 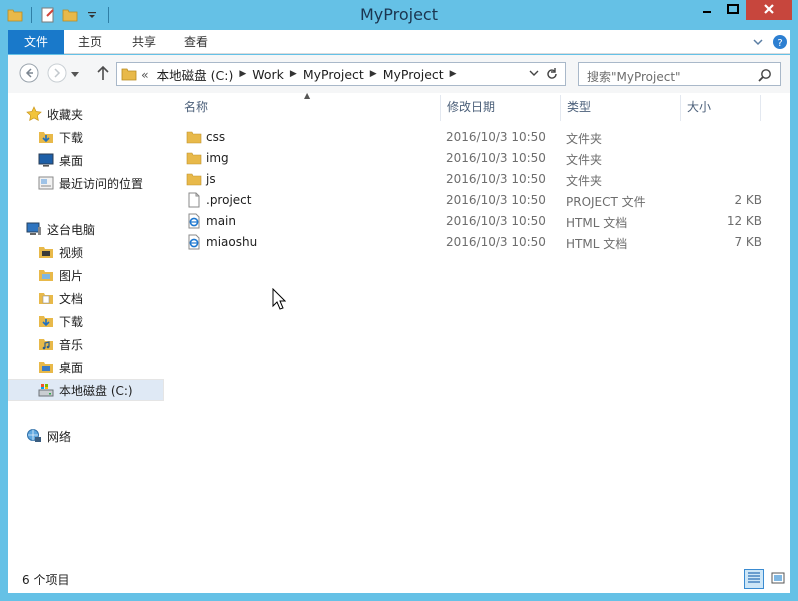 I want to click on sidebar-item-label: 网络, so click(x=59, y=436).